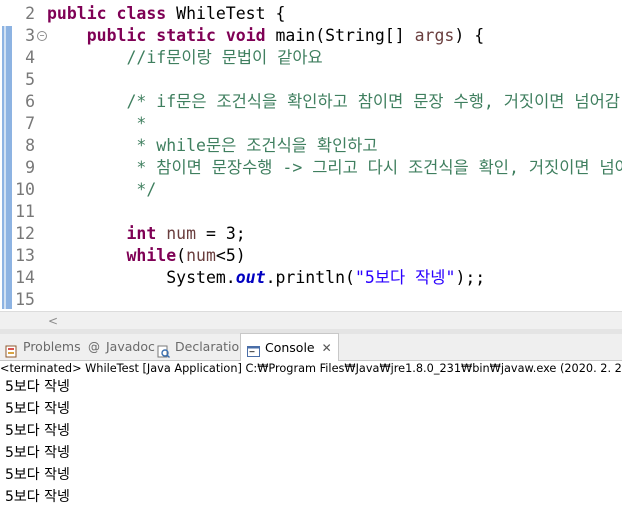 The height and width of the screenshot is (510, 622). I want to click on tab-declaration-label: Declaration, so click(211, 346).